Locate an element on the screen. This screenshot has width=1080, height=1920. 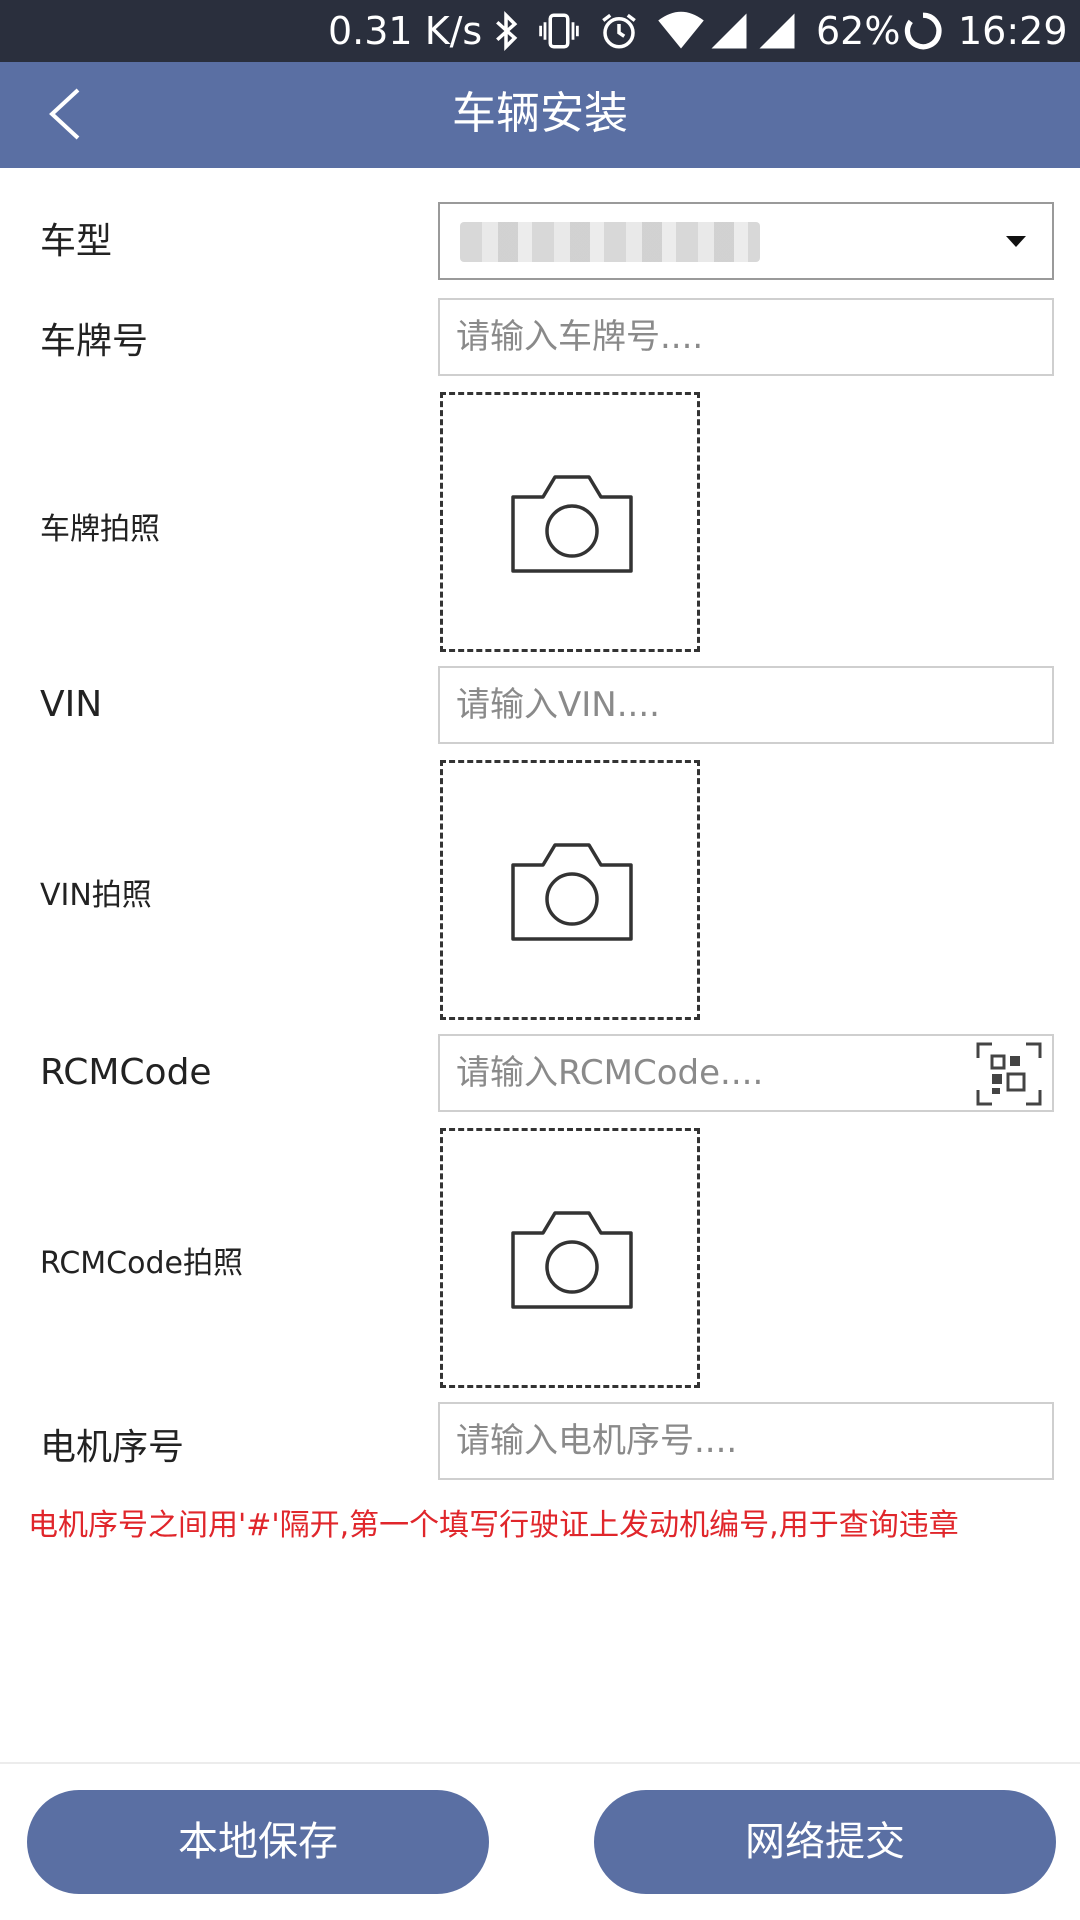
plate-label: 车牌号 is located at coordinates (94, 341).